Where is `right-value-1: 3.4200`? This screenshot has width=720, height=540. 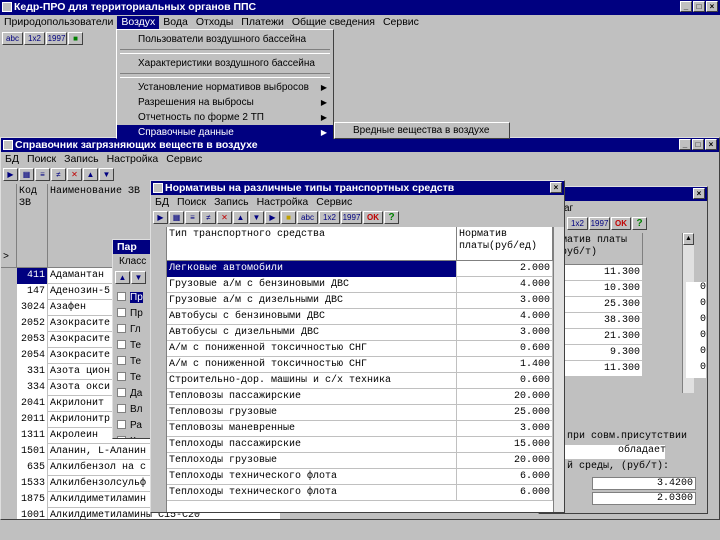
right-value-1: 3.4200 is located at coordinates (644, 483).